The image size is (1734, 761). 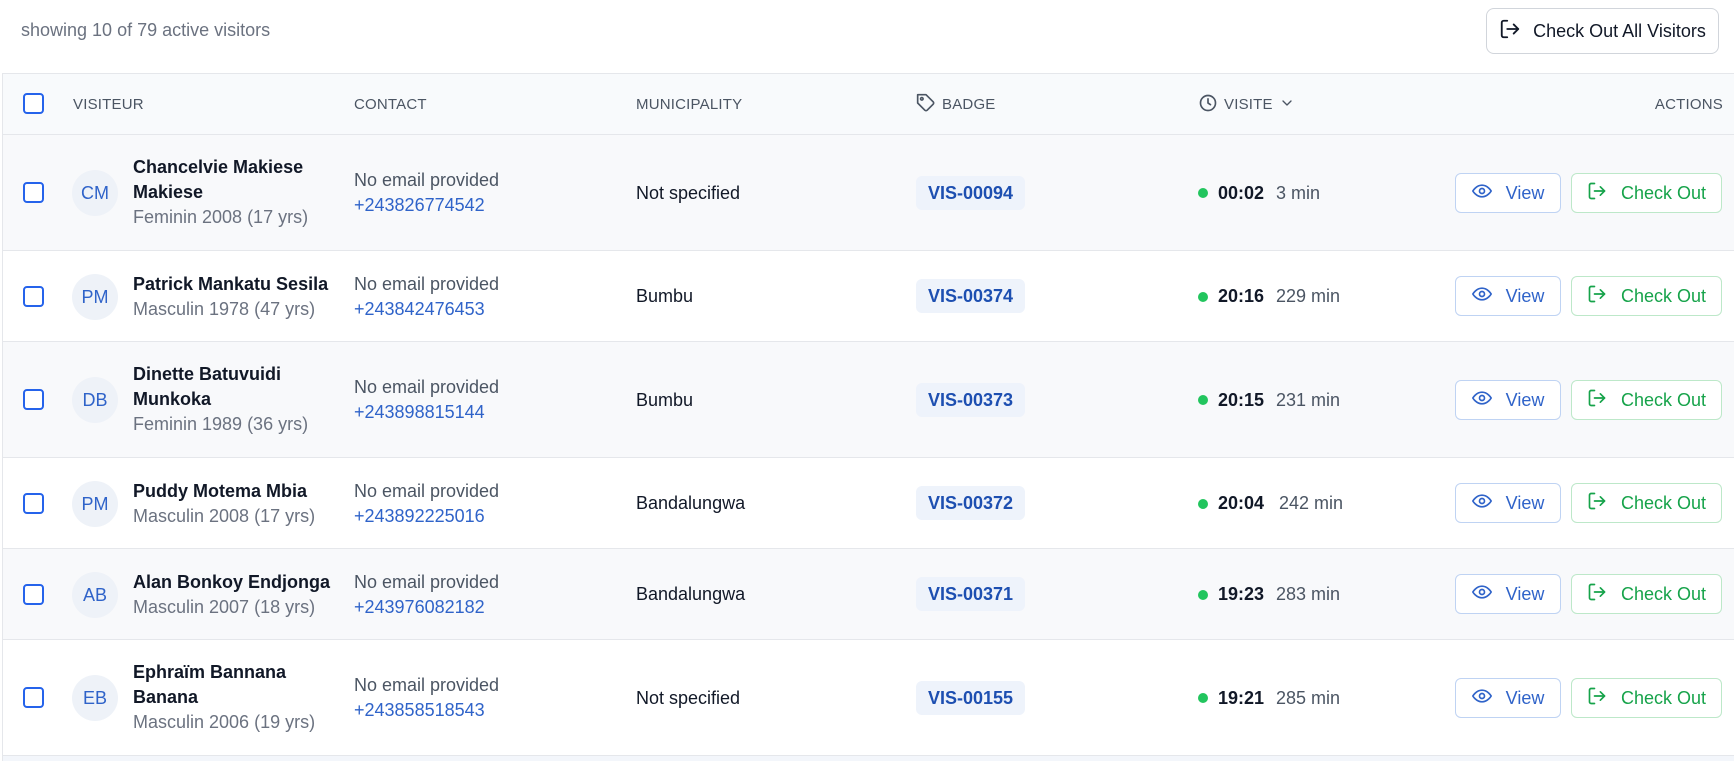 I want to click on visitor-details: Feminin 1989 (36 yrs), so click(x=221, y=424).